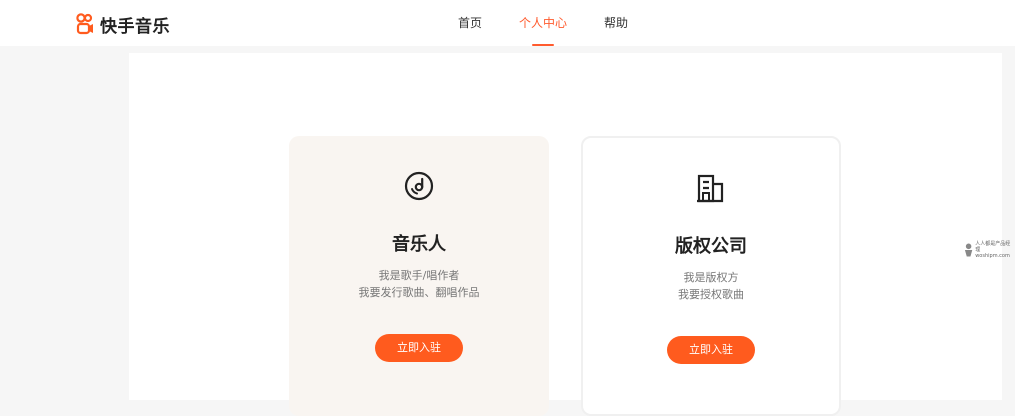  I want to click on card-desc-line1: 我是歌手/唱作者, so click(419, 275).